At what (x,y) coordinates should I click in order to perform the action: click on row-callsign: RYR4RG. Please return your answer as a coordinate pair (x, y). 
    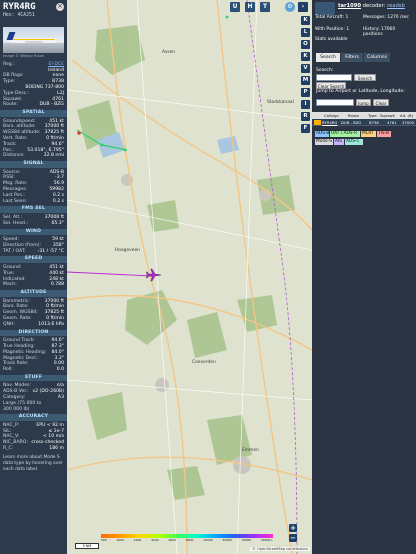
    Looking at the image, I should click on (329, 122).